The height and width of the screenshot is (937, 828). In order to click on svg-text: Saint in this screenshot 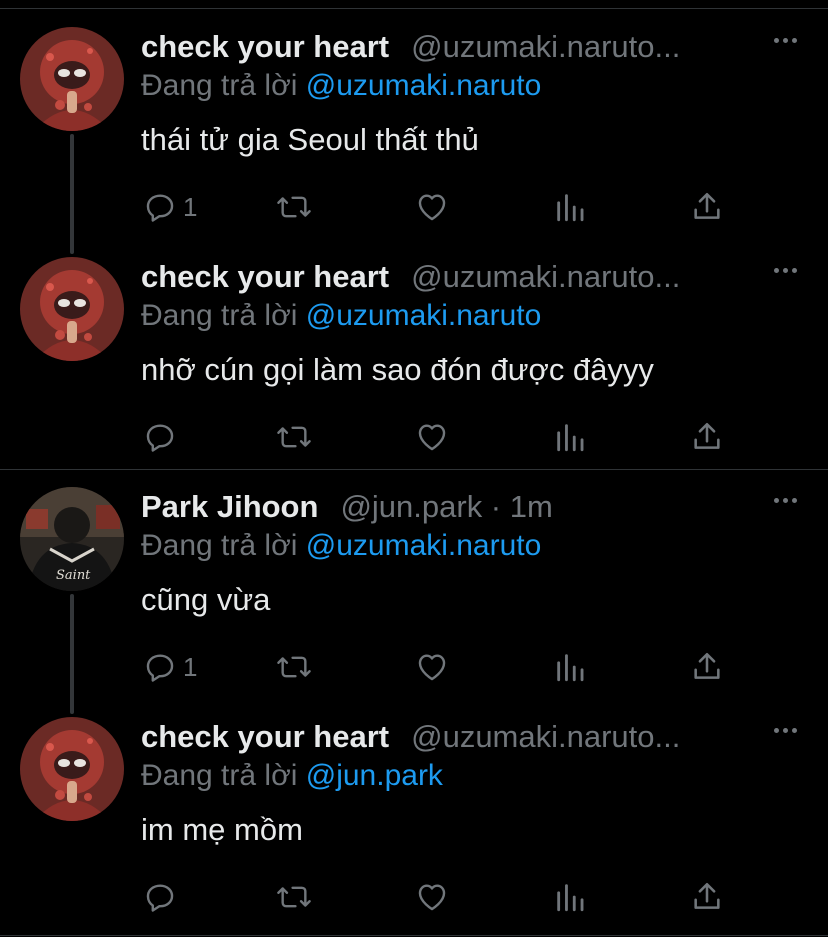, I will do `click(73, 575)`.